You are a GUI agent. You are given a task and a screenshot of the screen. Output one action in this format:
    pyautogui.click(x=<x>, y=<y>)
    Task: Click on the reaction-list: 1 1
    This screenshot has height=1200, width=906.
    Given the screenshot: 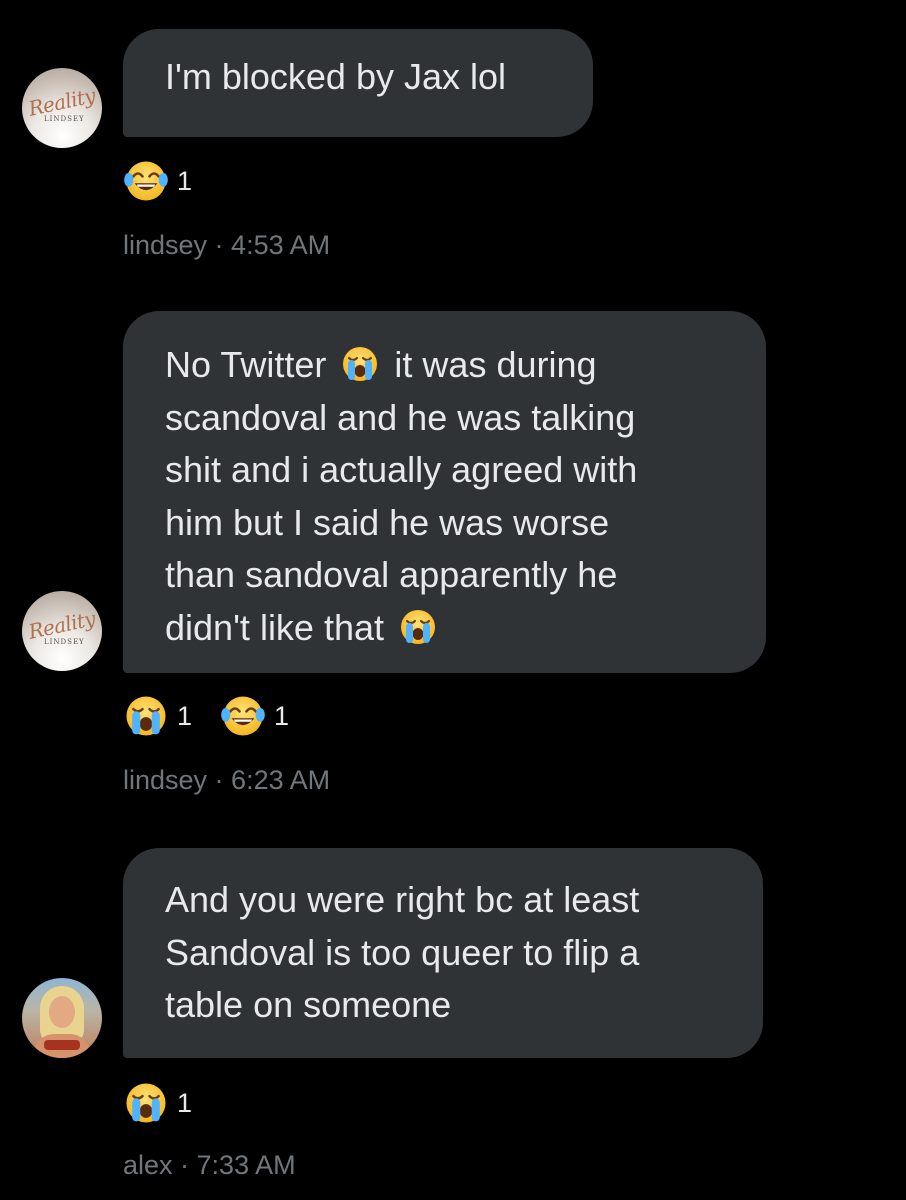 What is the action you would take?
    pyautogui.click(x=217, y=716)
    